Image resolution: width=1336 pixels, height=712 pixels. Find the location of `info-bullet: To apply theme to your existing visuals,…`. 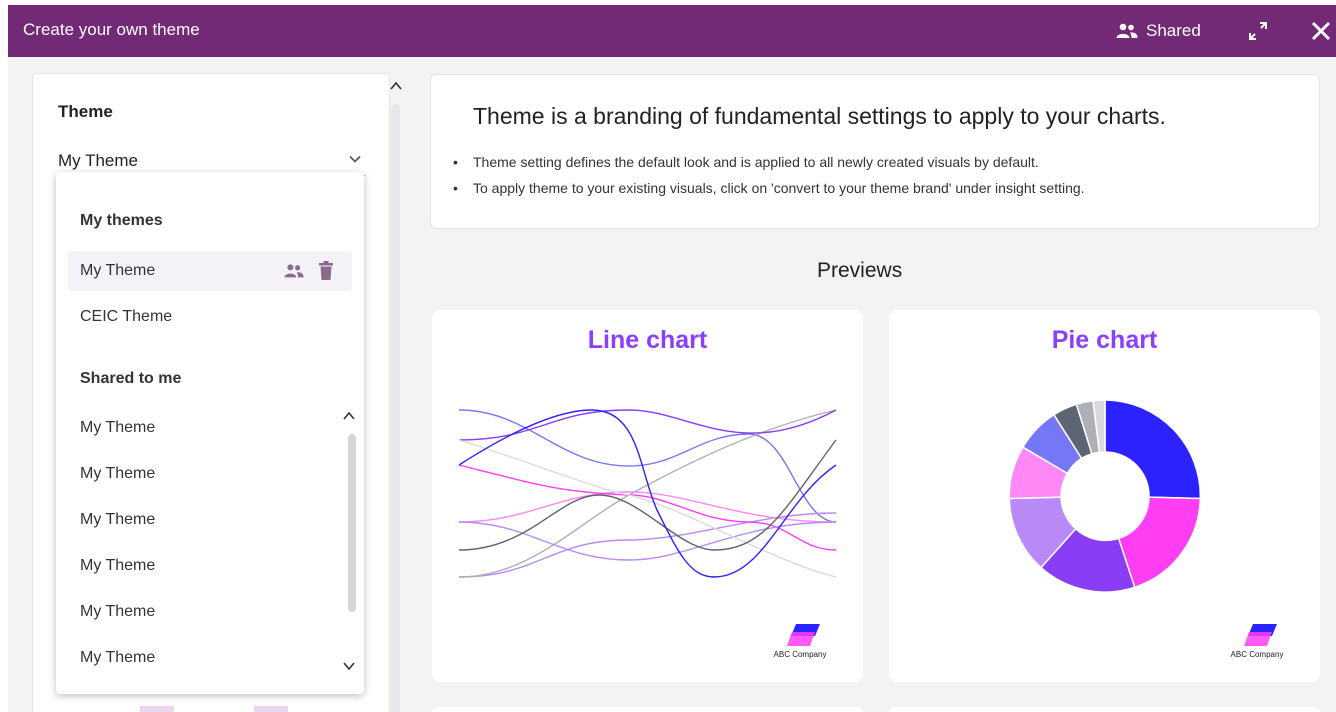

info-bullet: To apply theme to your existing visuals,… is located at coordinates (768, 188).